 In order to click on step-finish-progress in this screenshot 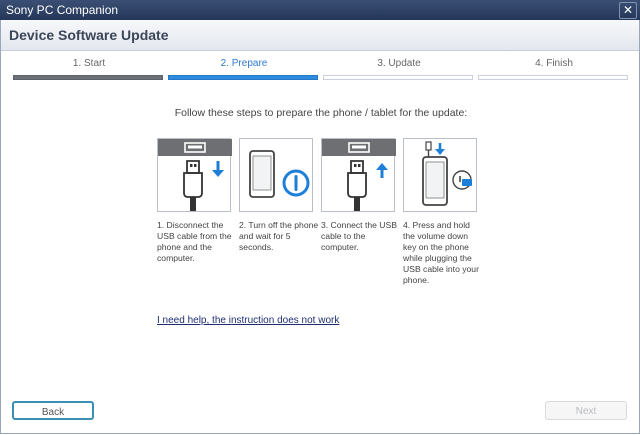, I will do `click(553, 77)`.